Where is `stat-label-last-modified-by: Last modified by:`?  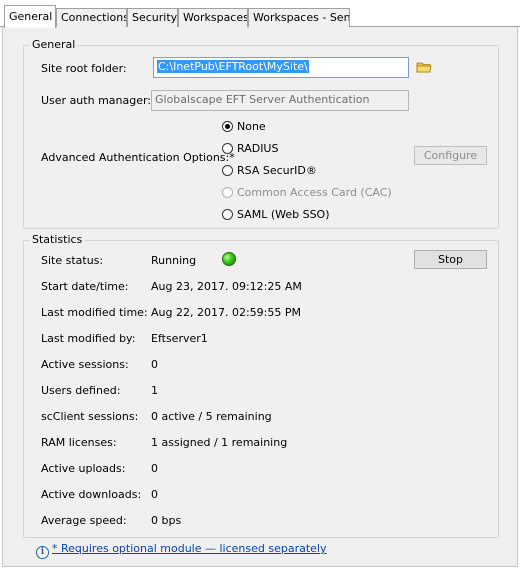 stat-label-last-modified-by: Last modified by: is located at coordinates (88, 338).